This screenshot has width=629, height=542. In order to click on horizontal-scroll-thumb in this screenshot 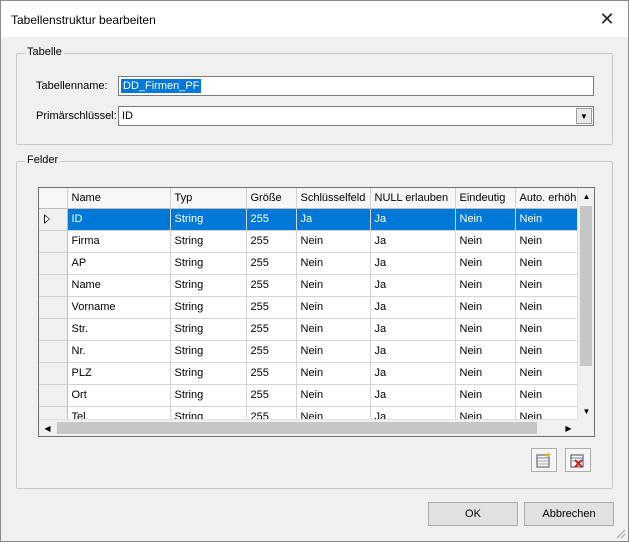, I will do `click(297, 428)`.